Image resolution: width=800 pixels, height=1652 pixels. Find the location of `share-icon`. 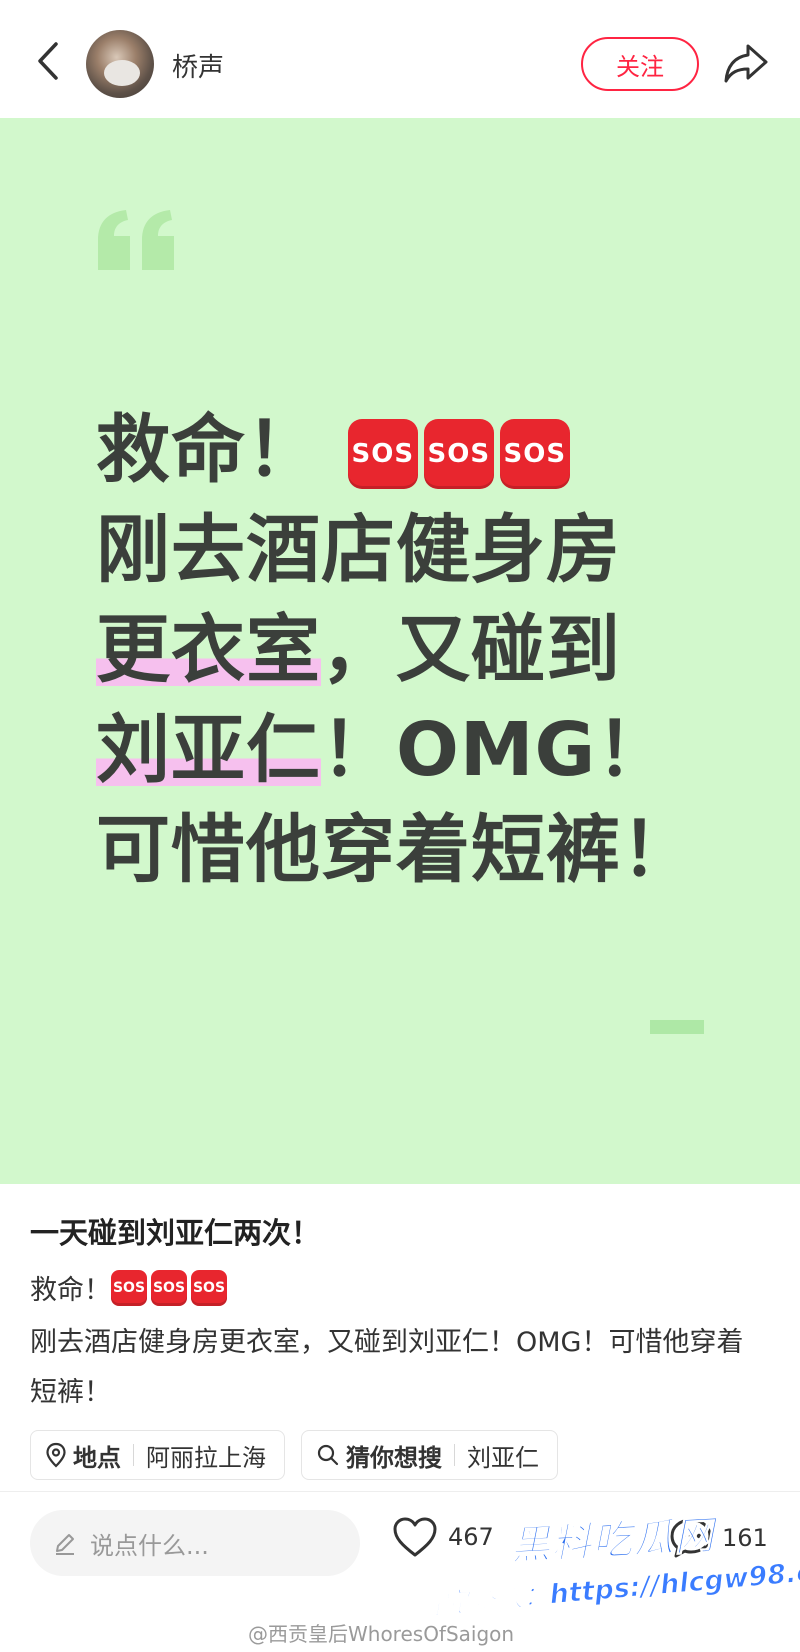

share-icon is located at coordinates (746, 63).